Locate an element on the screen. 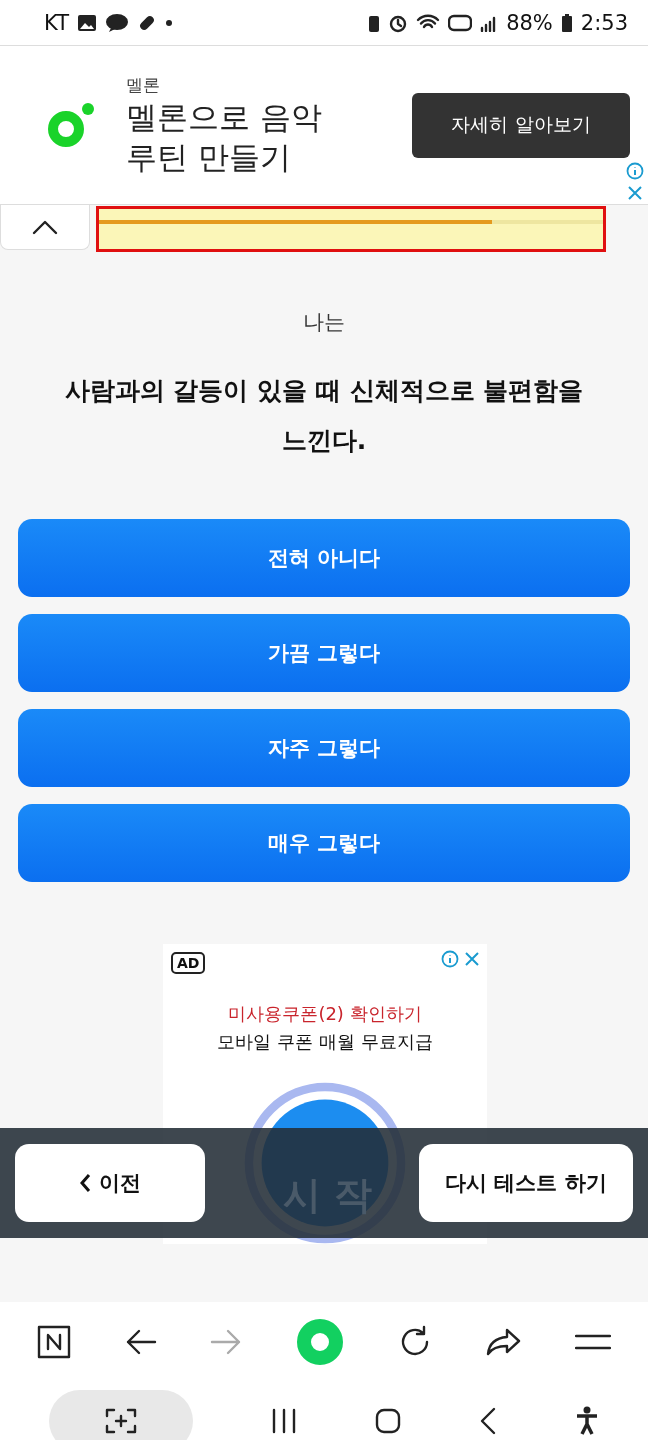 The image size is (648, 1440). answer-button: 자주 그렇다 is located at coordinates (324, 748).